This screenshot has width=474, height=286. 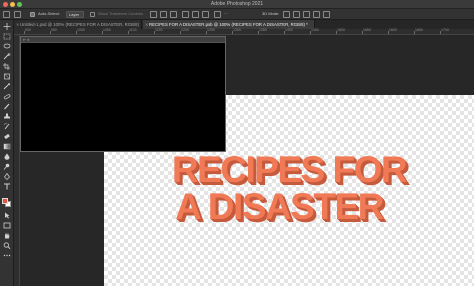 What do you see at coordinates (341, 30) in the screenshot?
I see `ruler-number: 1500` at bounding box center [341, 30].